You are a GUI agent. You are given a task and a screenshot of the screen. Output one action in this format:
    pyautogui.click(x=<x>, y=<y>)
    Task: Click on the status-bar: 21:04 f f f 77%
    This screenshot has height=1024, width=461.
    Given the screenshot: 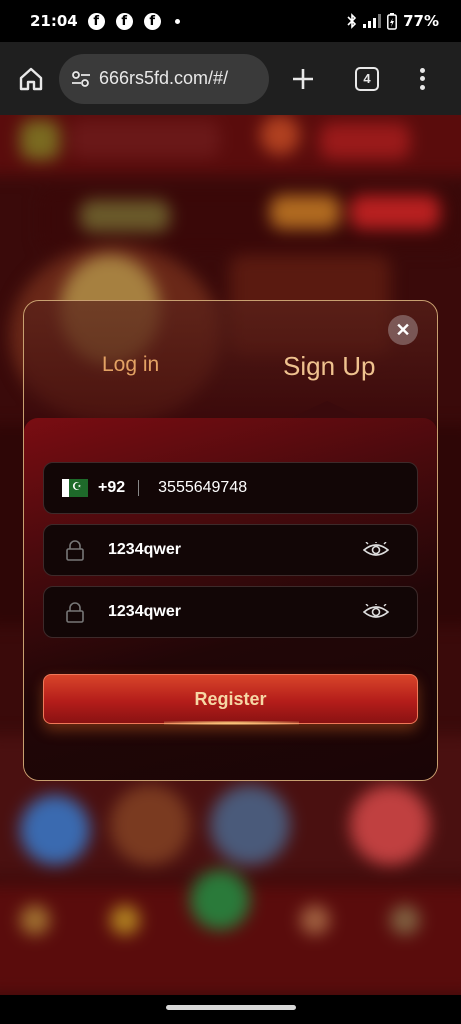 What is the action you would take?
    pyautogui.click(x=230, y=21)
    